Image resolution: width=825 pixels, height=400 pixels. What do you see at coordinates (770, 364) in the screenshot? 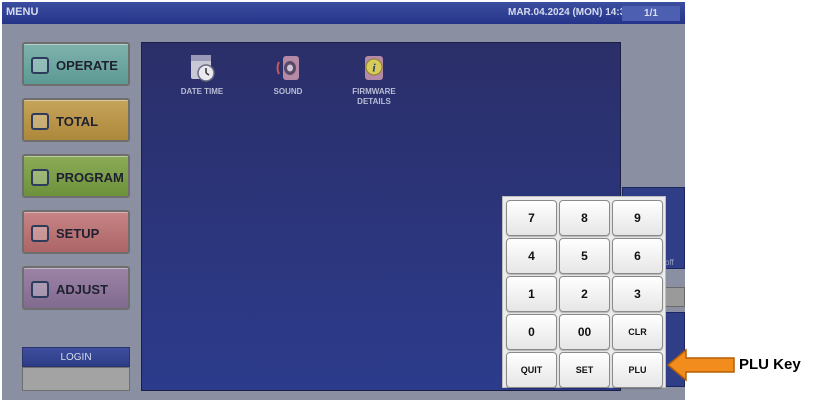
I see `plu-key-callout-label: PLU Key` at bounding box center [770, 364].